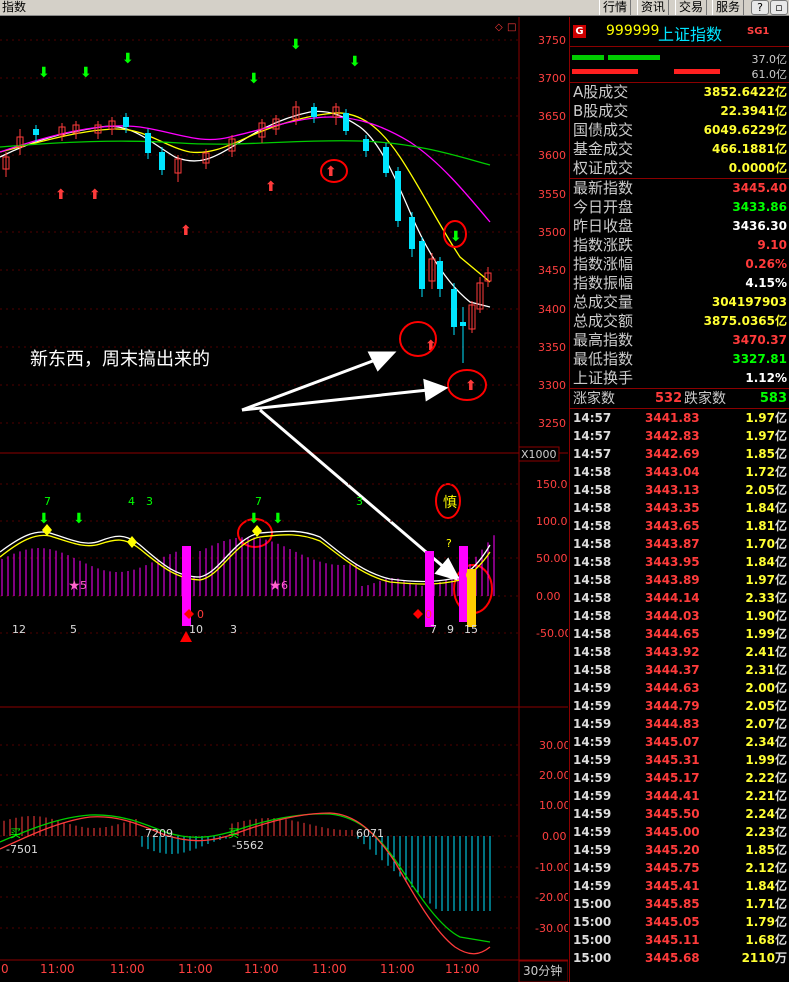 The width and height of the screenshot is (789, 982). I want to click on stat-label: A股成交, so click(601, 92).